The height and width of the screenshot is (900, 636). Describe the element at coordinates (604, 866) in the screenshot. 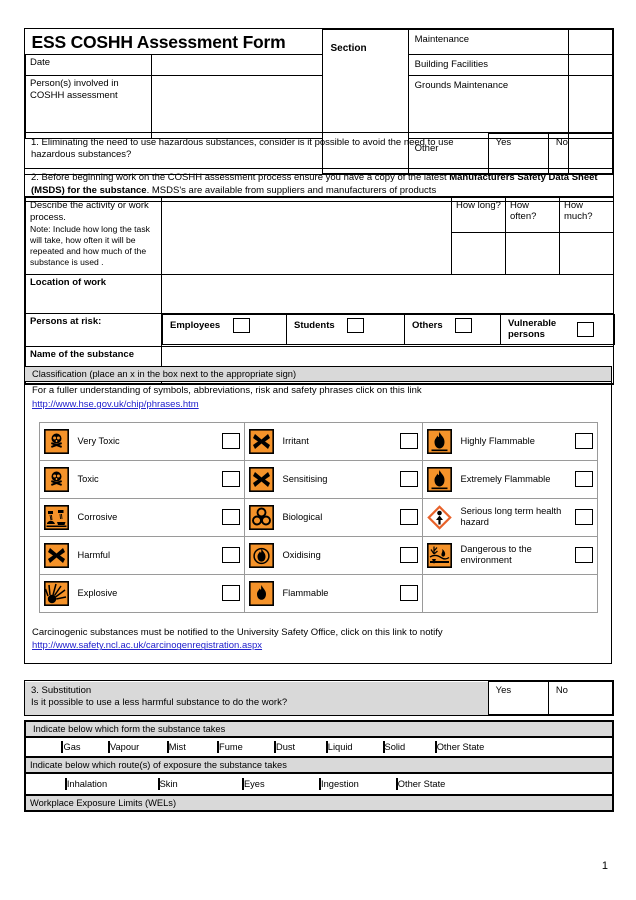

I see `page-number: 1` at that location.